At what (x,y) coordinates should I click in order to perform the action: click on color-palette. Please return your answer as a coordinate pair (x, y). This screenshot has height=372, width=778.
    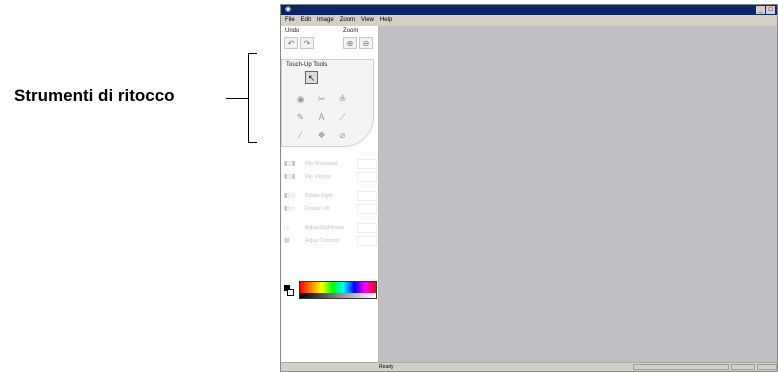
    Looking at the image, I should click on (338, 290).